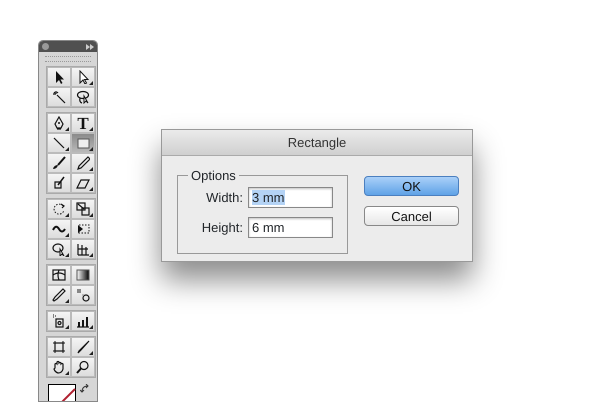 This screenshot has height=402, width=600. Describe the element at coordinates (411, 216) in the screenshot. I see `cancel-button: Cancel` at that location.